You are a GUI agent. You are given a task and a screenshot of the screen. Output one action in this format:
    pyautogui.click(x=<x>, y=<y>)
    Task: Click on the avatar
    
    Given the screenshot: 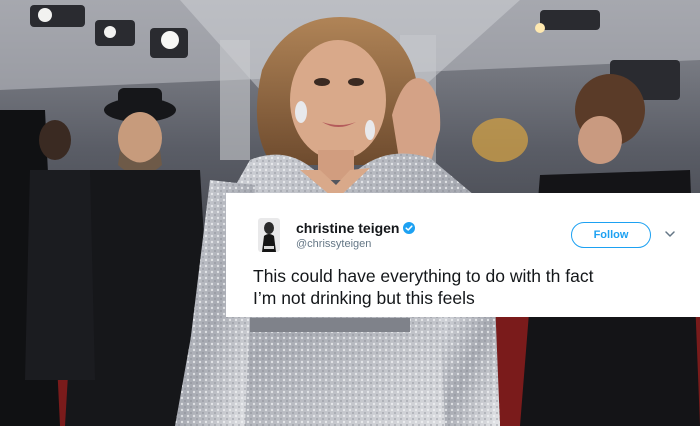 What is the action you would take?
    pyautogui.click(x=269, y=235)
    